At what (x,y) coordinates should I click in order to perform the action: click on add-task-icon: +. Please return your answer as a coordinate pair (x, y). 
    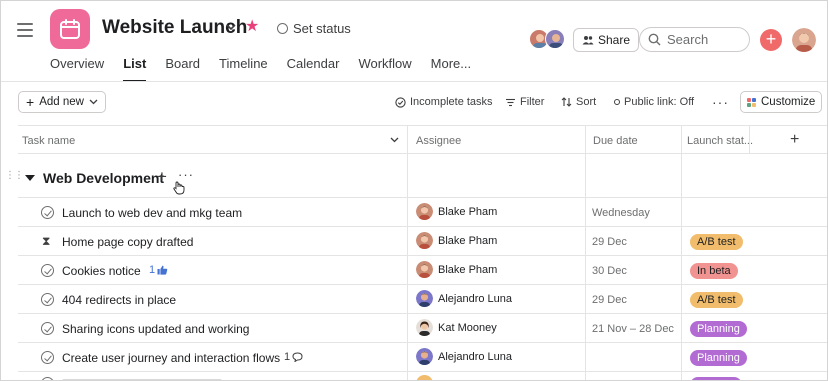
    Looking at the image, I should click on (162, 177).